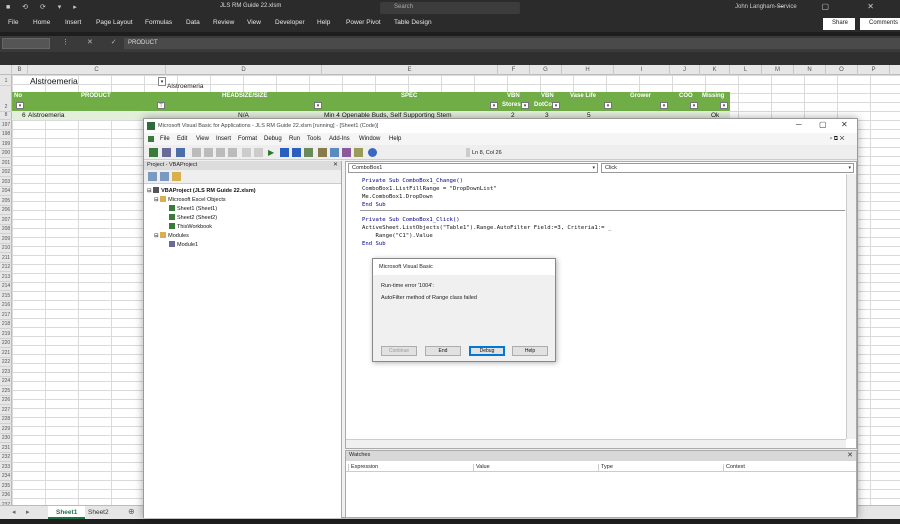 This screenshot has width=900, height=524. What do you see at coordinates (6, 362) in the screenshot?
I see `row-header: 222` at bounding box center [6, 362].